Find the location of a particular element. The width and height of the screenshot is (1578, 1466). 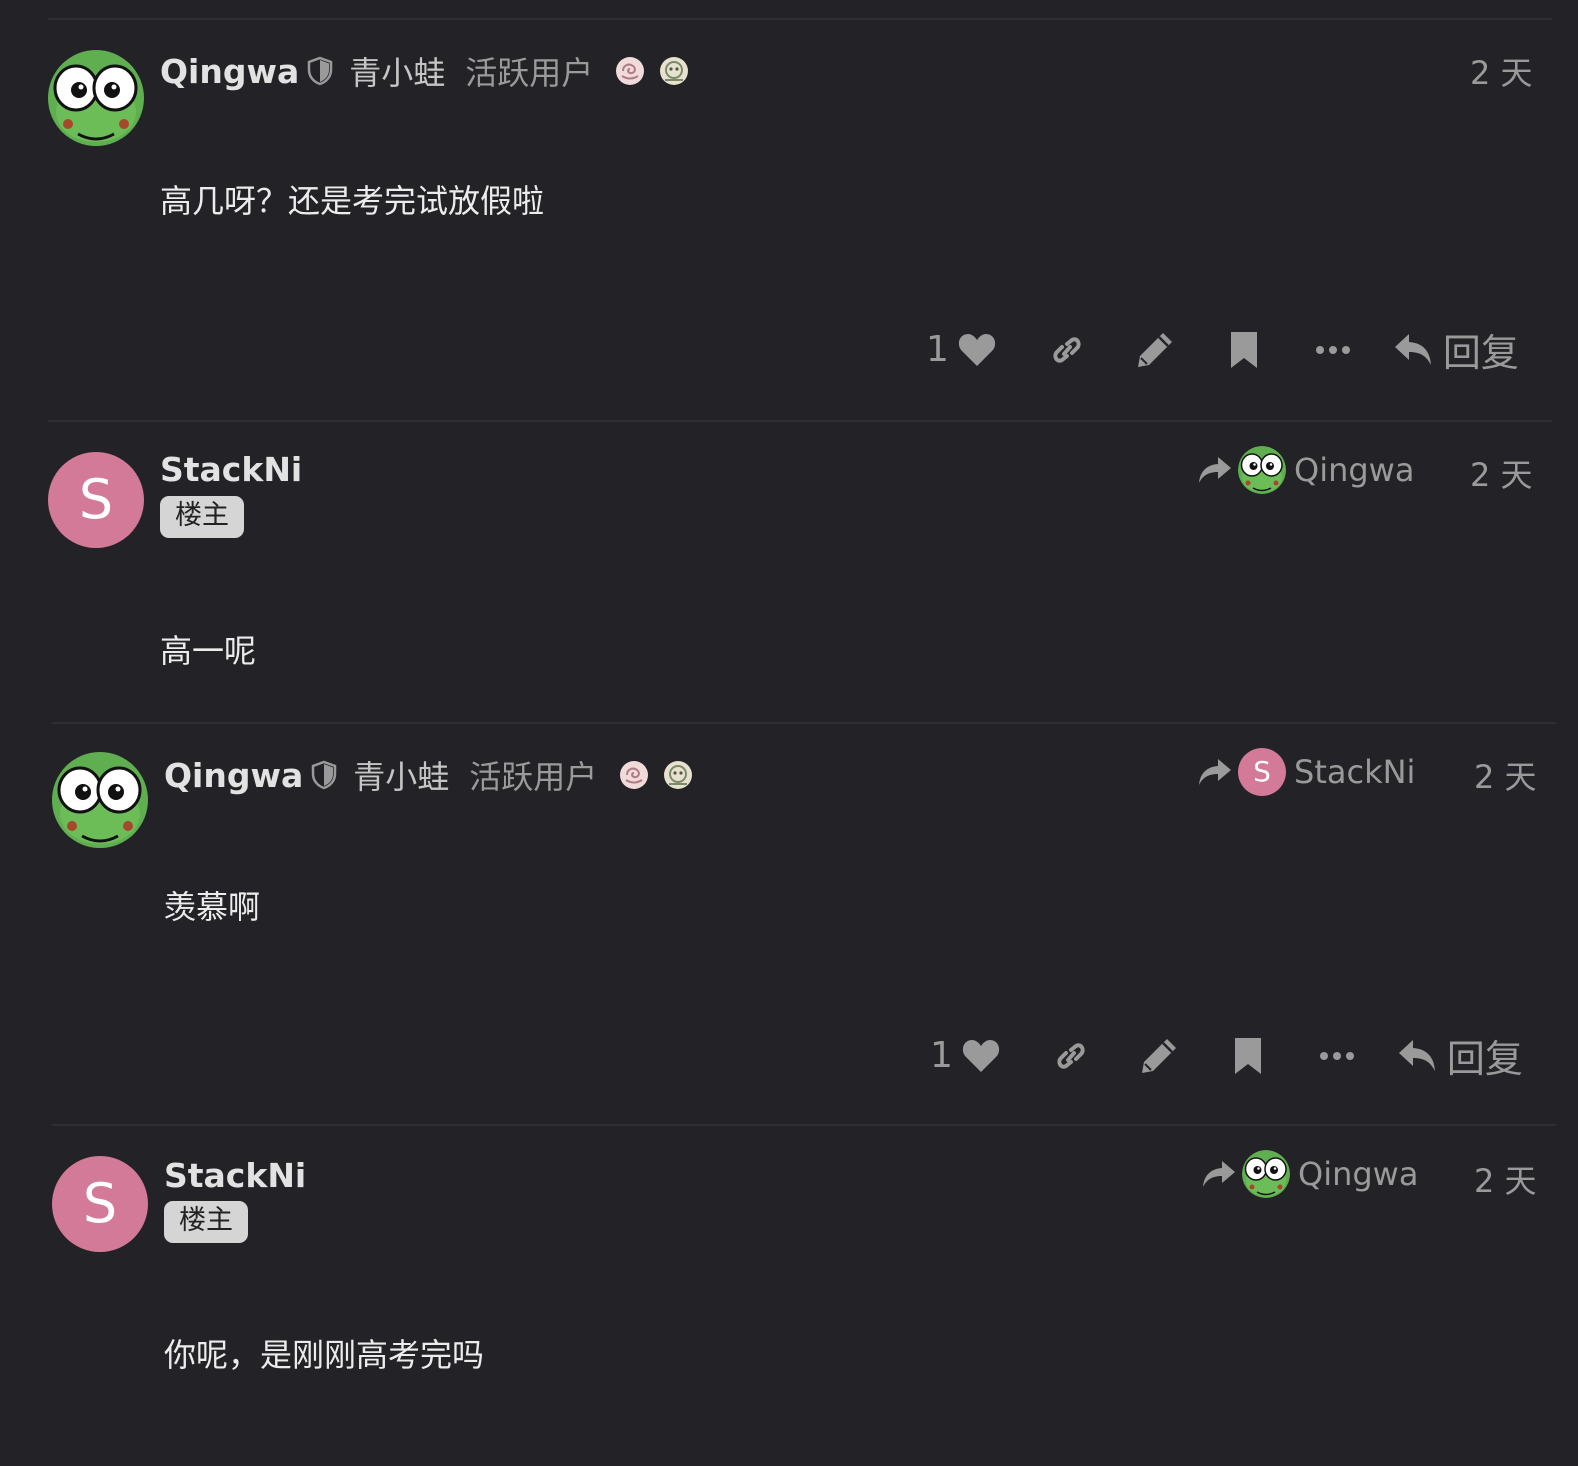

reply-to: S StackNi is located at coordinates (1306, 772).